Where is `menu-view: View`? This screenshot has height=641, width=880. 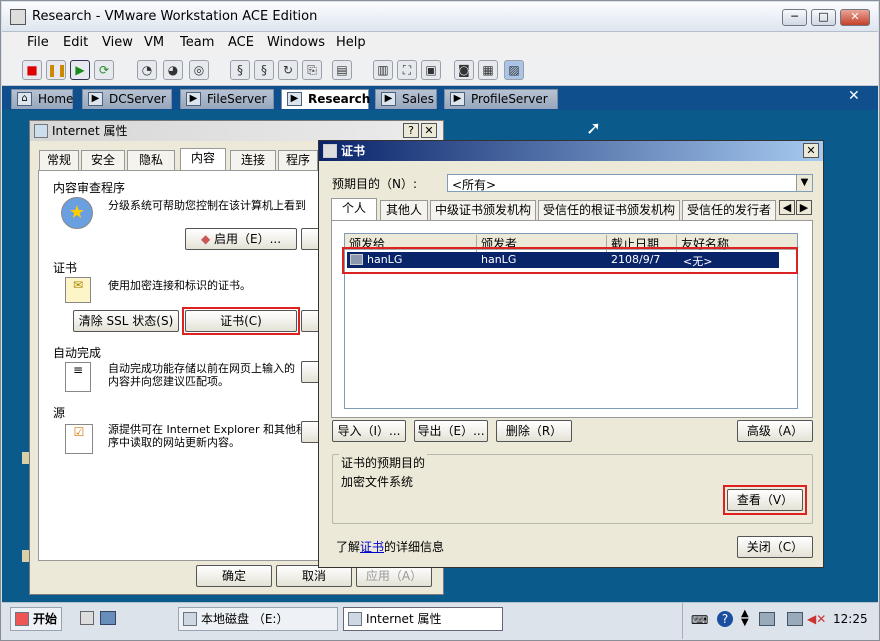 menu-view: View is located at coordinates (117, 42).